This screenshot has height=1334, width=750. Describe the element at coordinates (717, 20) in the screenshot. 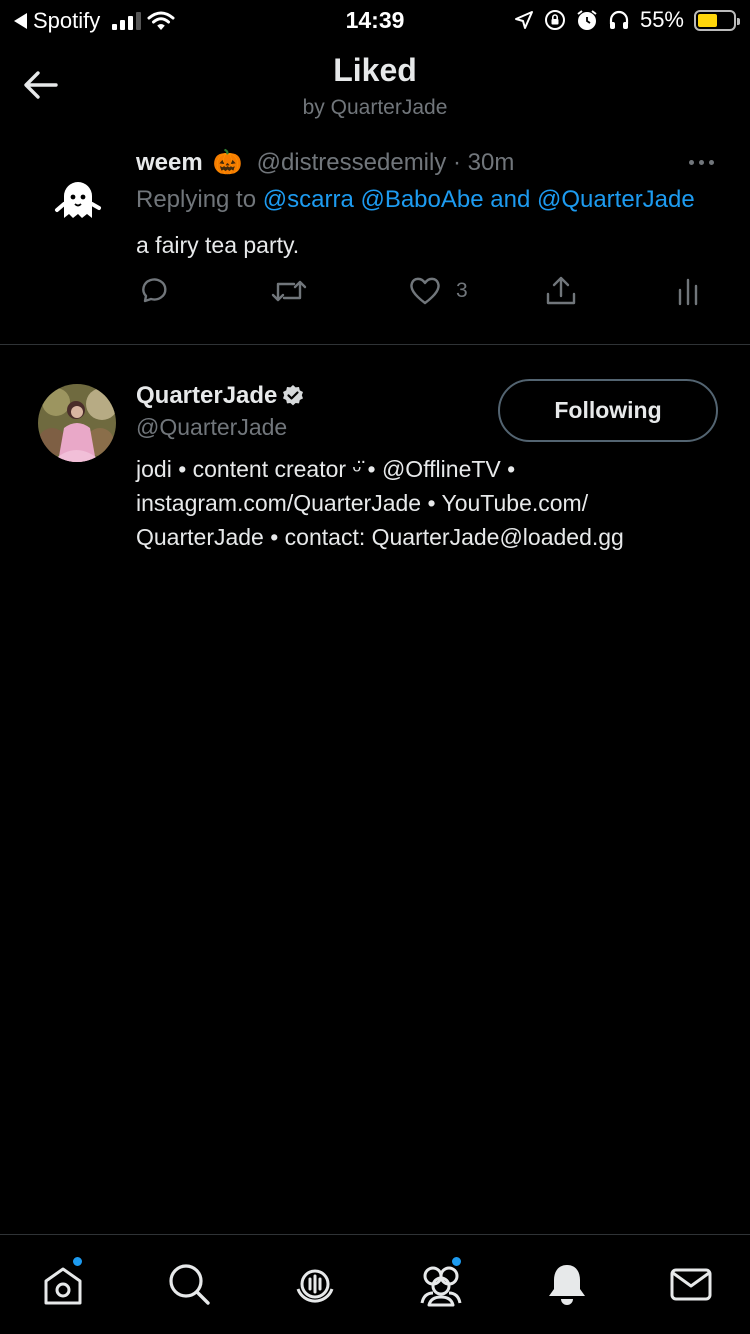

I see `battery-icon` at that location.